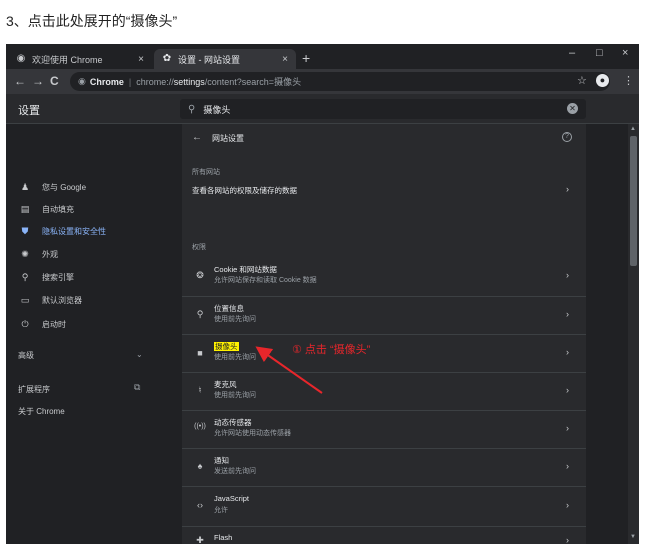 This screenshot has width=646, height=550. Describe the element at coordinates (200, 353) in the screenshot. I see `camera-icon: ■` at that location.